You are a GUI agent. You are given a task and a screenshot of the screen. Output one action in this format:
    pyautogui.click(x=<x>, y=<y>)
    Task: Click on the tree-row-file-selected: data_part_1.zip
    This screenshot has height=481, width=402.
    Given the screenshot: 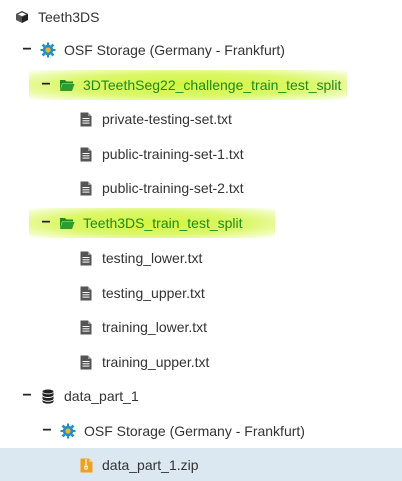 What is the action you would take?
    pyautogui.click(x=201, y=464)
    